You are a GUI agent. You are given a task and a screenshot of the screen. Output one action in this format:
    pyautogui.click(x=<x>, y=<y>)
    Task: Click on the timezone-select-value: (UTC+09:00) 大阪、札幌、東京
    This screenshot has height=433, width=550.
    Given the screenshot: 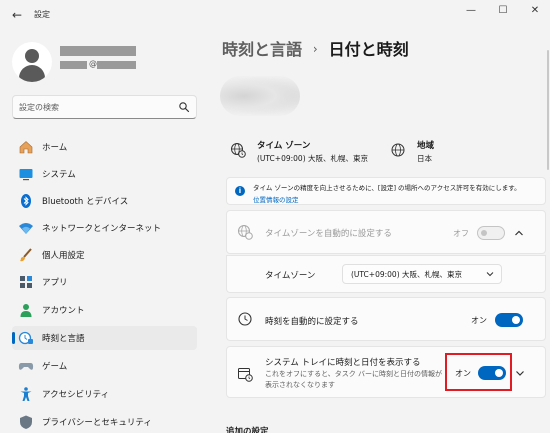 What is the action you would take?
    pyautogui.click(x=407, y=274)
    